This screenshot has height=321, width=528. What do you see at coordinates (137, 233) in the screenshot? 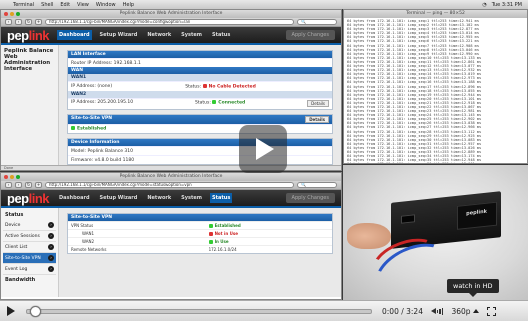
I see `row-label: WAN1` at bounding box center [137, 233].